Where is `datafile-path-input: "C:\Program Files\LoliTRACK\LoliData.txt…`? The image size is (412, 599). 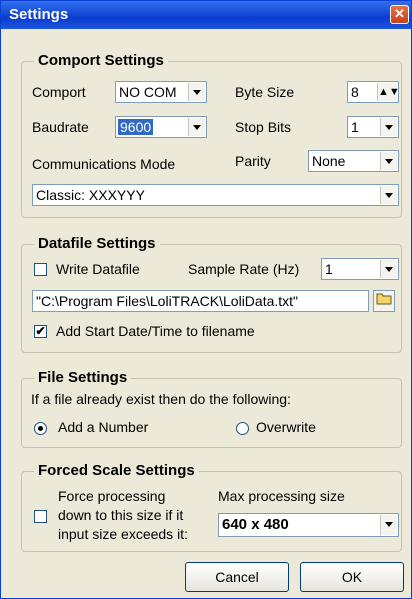 datafile-path-input: "C:\Program Files\LoliTRACK\LoliData.txt… is located at coordinates (200, 301).